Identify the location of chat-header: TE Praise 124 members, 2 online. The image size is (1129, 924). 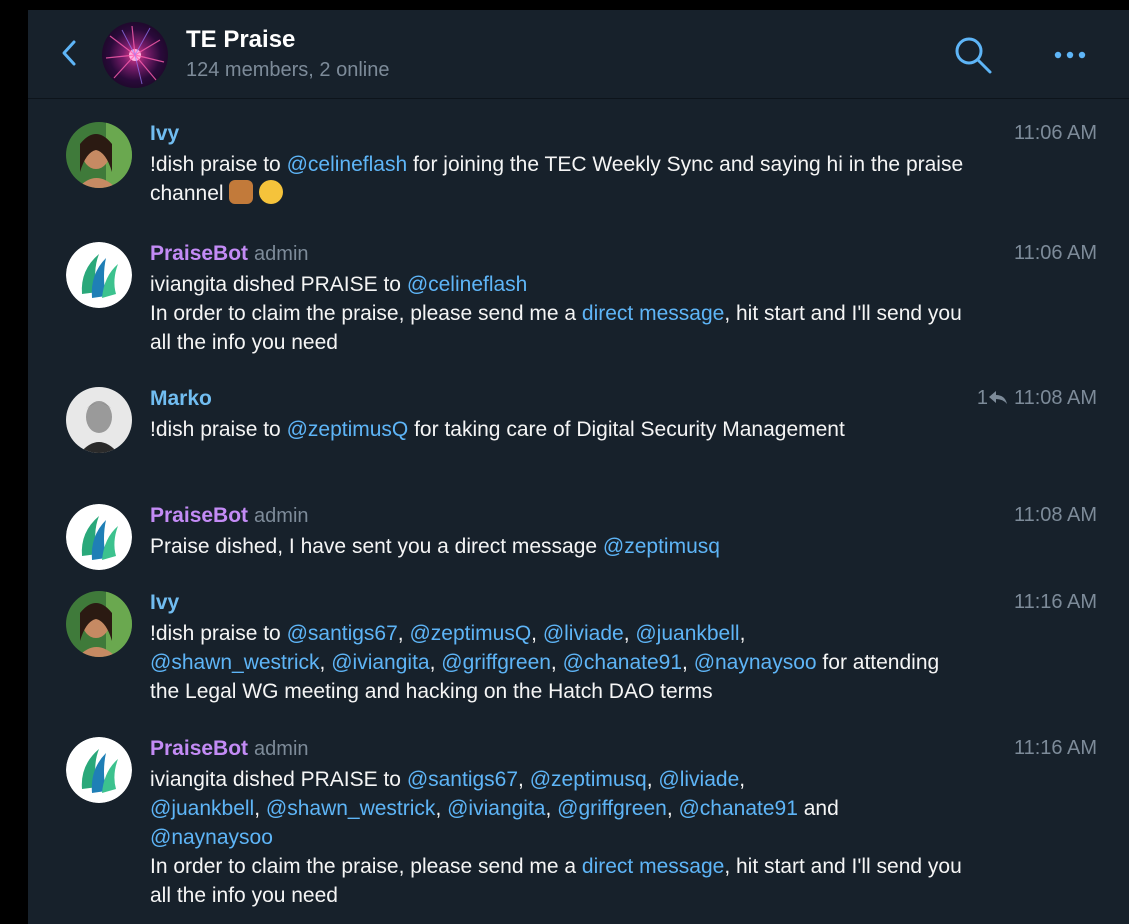
(578, 54).